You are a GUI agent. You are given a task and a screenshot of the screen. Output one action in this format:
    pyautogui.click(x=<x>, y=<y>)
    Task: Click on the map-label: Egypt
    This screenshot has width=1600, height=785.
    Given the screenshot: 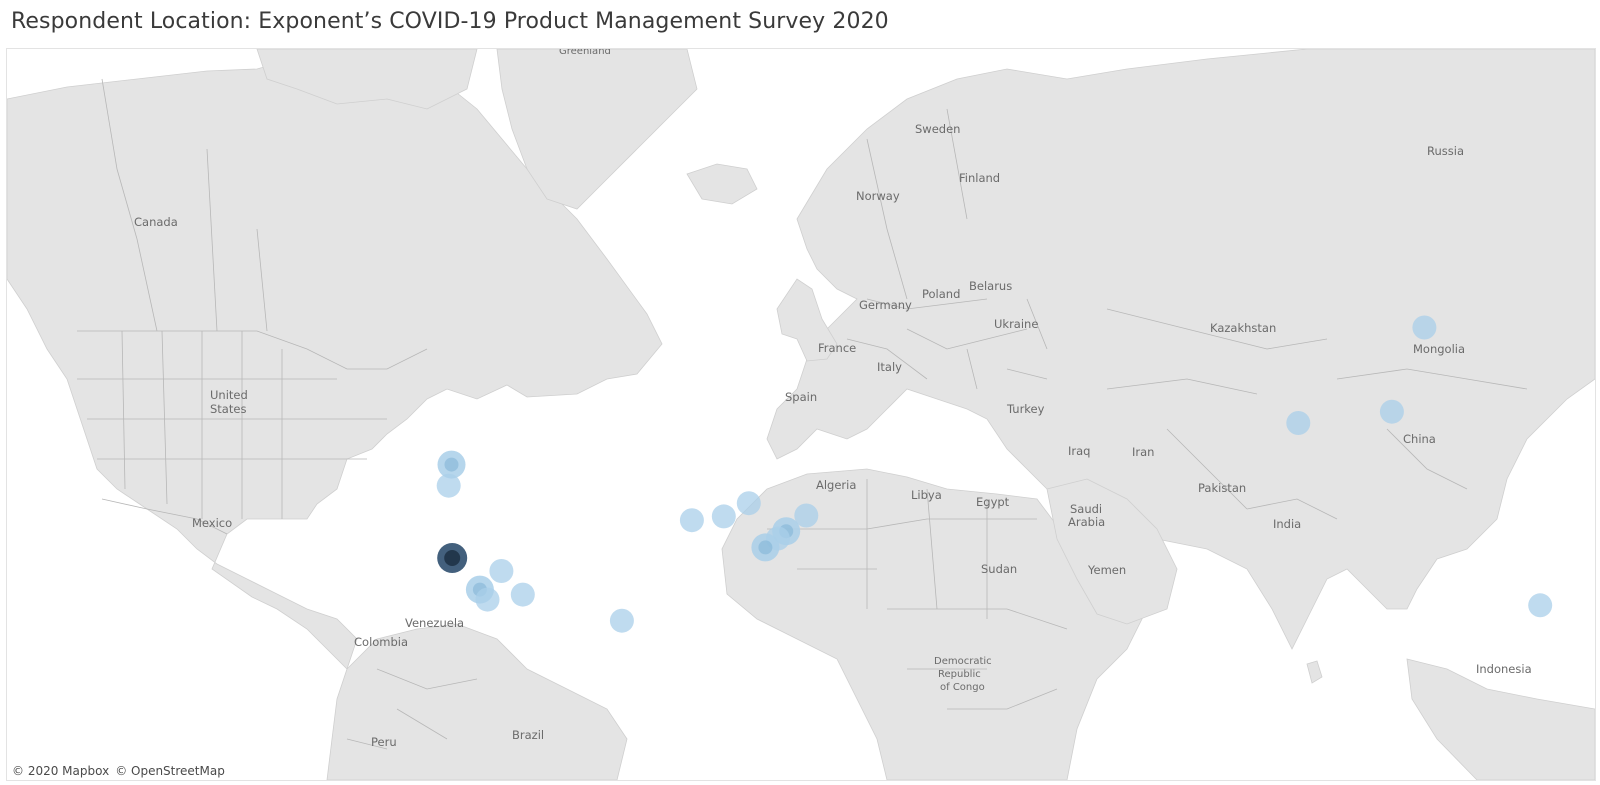 What is the action you would take?
    pyautogui.click(x=993, y=502)
    